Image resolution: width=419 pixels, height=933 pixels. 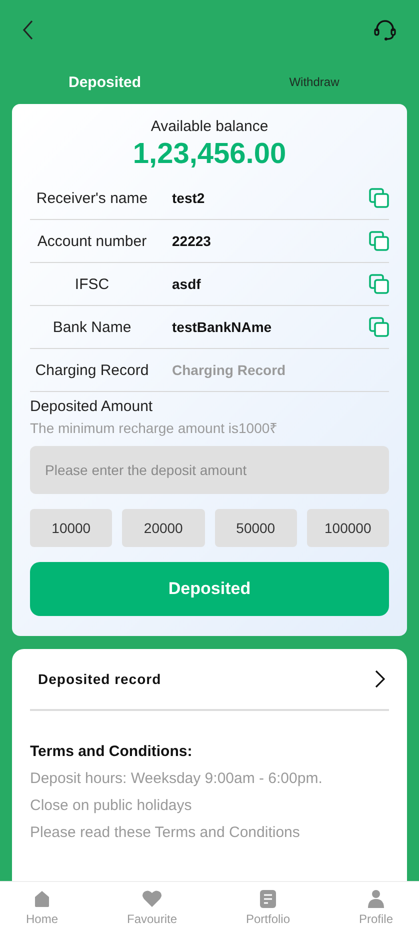 I want to click on tab: Withdraw, so click(x=314, y=82).